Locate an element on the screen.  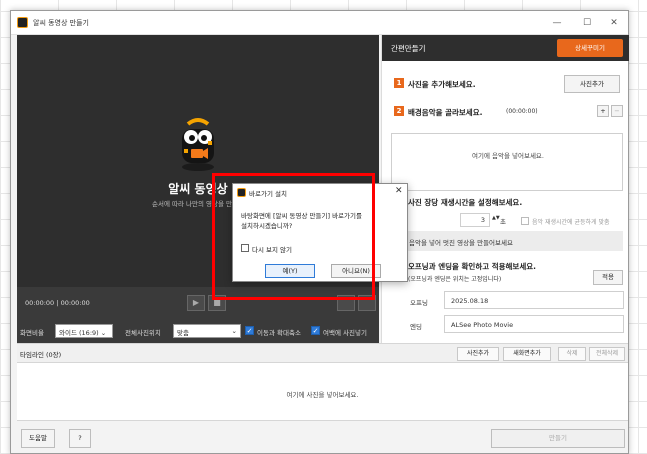
step2-number: 2 is located at coordinates (399, 111).